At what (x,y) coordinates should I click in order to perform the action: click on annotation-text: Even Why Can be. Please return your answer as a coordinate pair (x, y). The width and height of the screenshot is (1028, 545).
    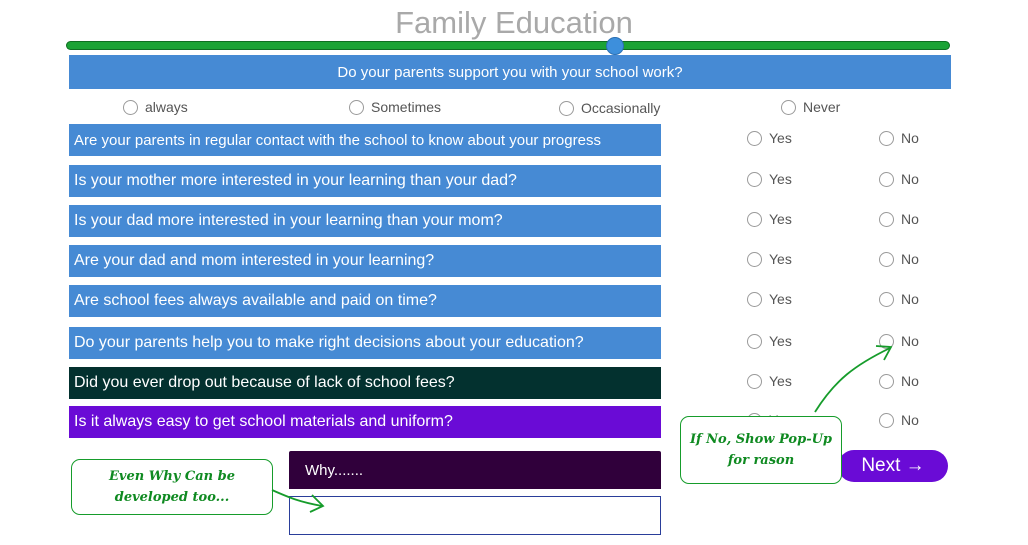
    Looking at the image, I should click on (172, 476).